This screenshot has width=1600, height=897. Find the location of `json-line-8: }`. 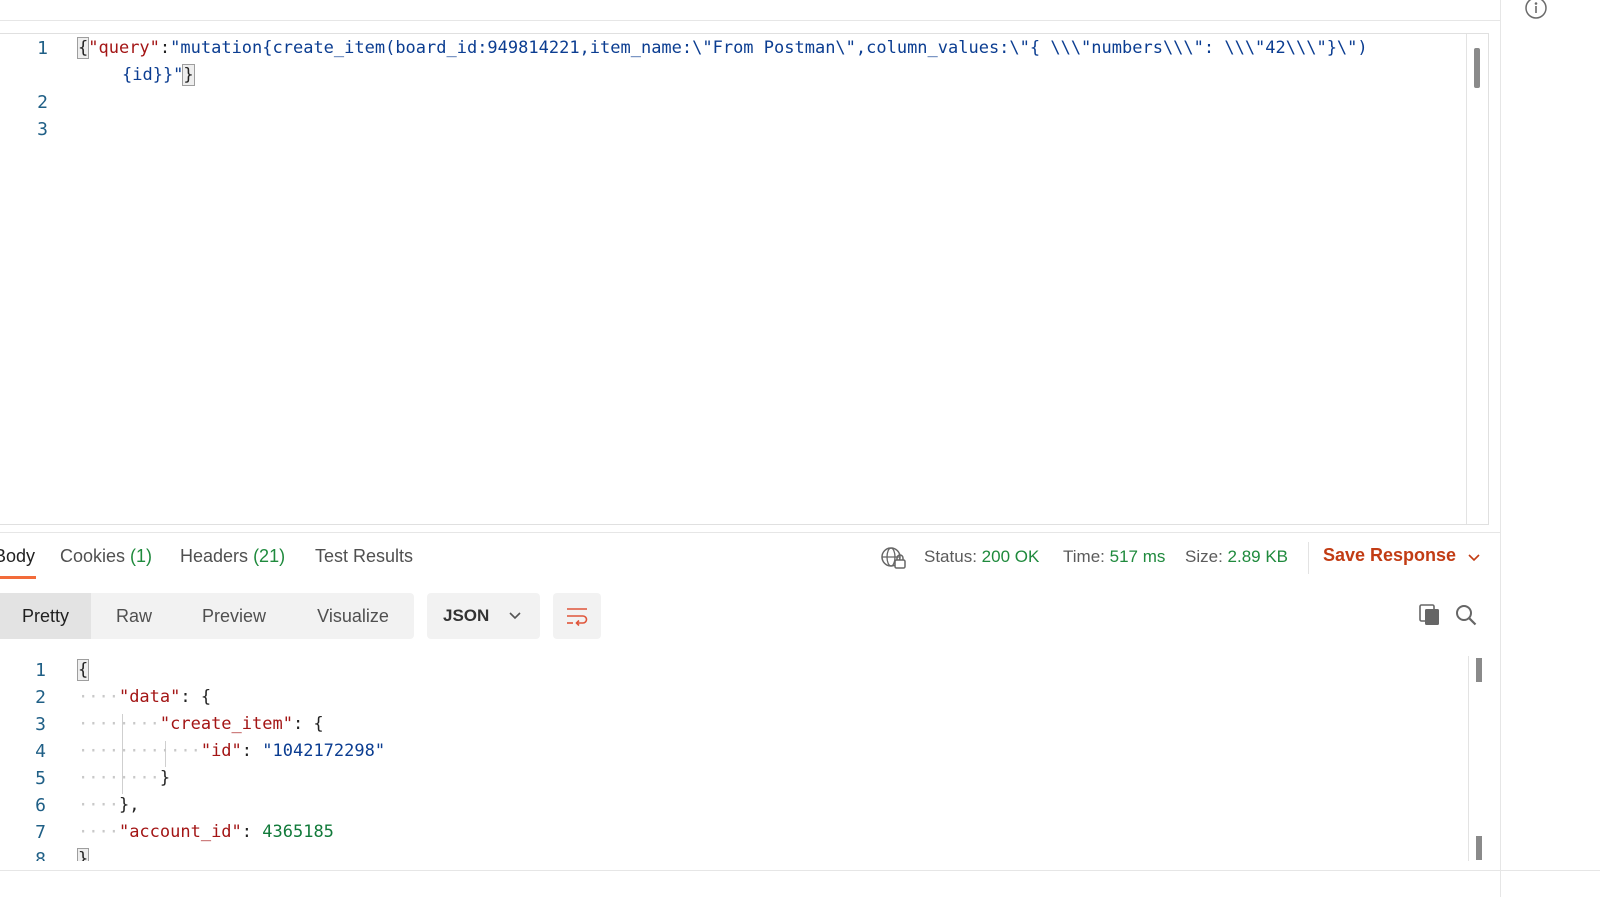

json-line-8: } is located at coordinates (83, 854).